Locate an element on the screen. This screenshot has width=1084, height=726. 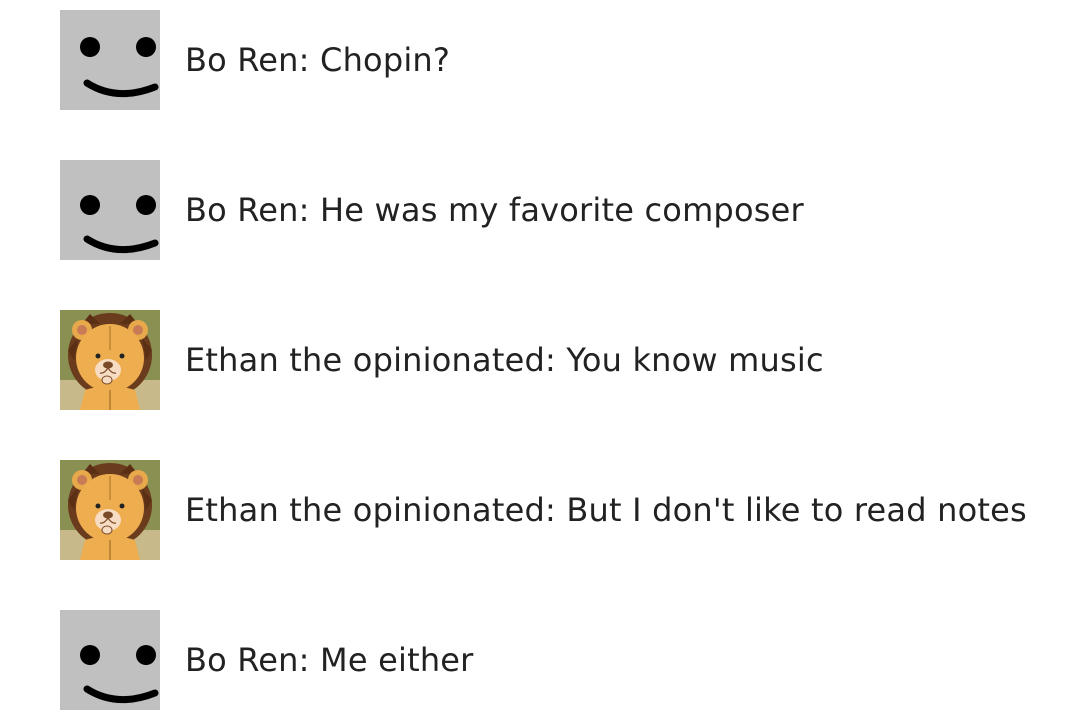
message-text: Bo Ren: He was my favorite composer is located at coordinates (494, 210).